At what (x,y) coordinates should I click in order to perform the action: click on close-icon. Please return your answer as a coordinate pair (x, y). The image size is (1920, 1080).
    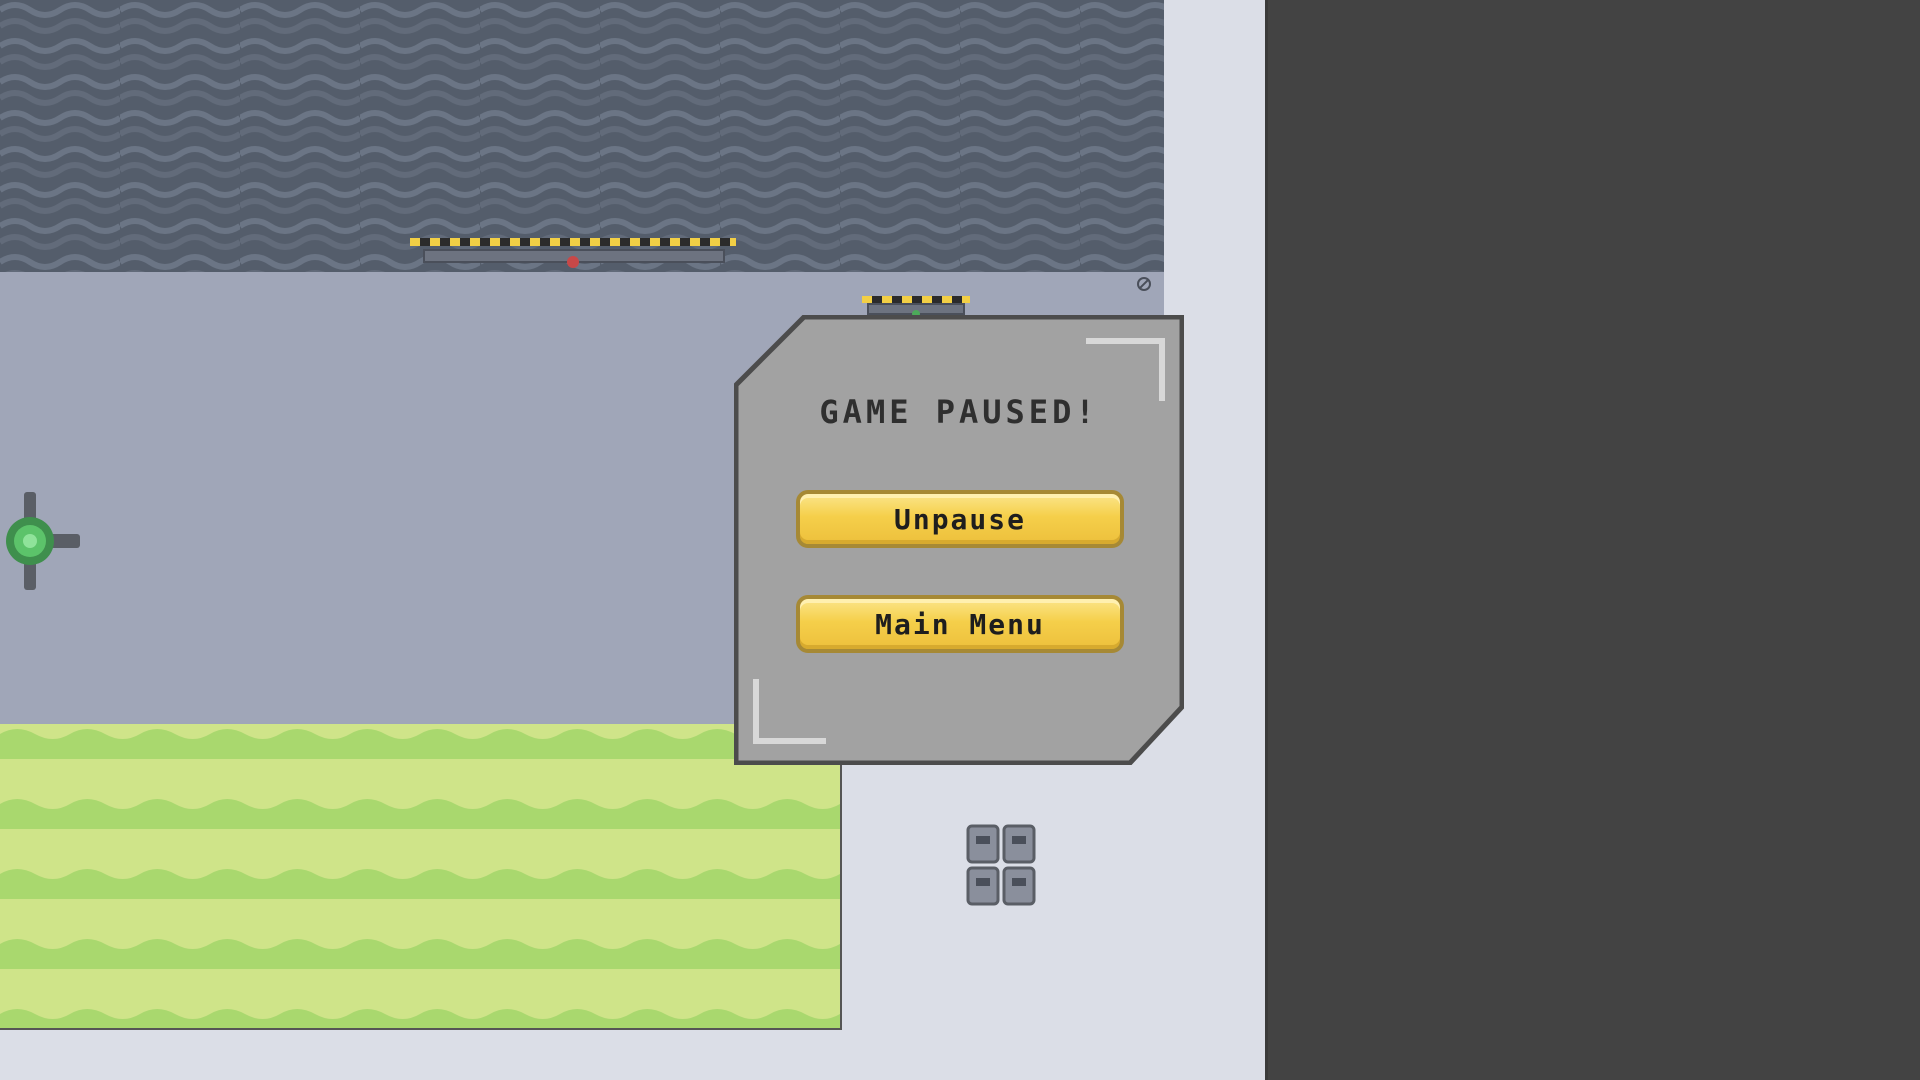
    Looking at the image, I should click on (1144, 284).